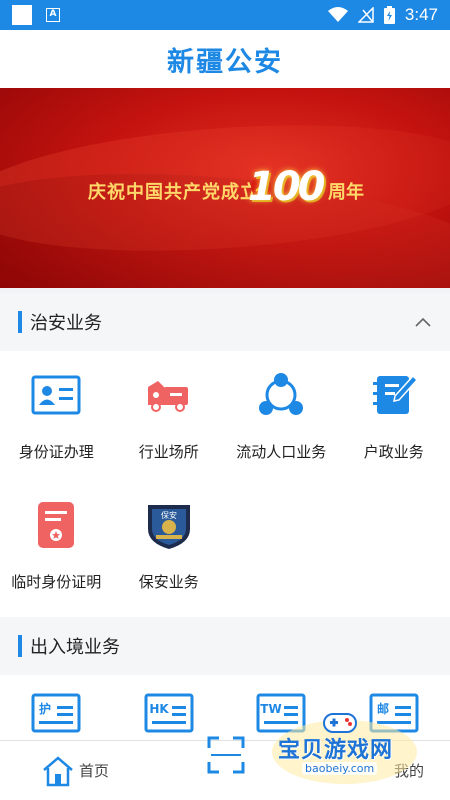  Describe the element at coordinates (383, 708) in the screenshot. I see `mail-tag: 邮` at that location.